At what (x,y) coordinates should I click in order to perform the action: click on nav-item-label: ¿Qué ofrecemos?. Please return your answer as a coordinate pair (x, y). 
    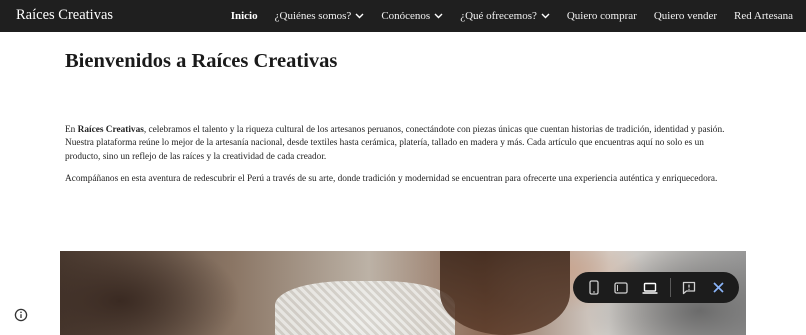
    Looking at the image, I should click on (498, 16).